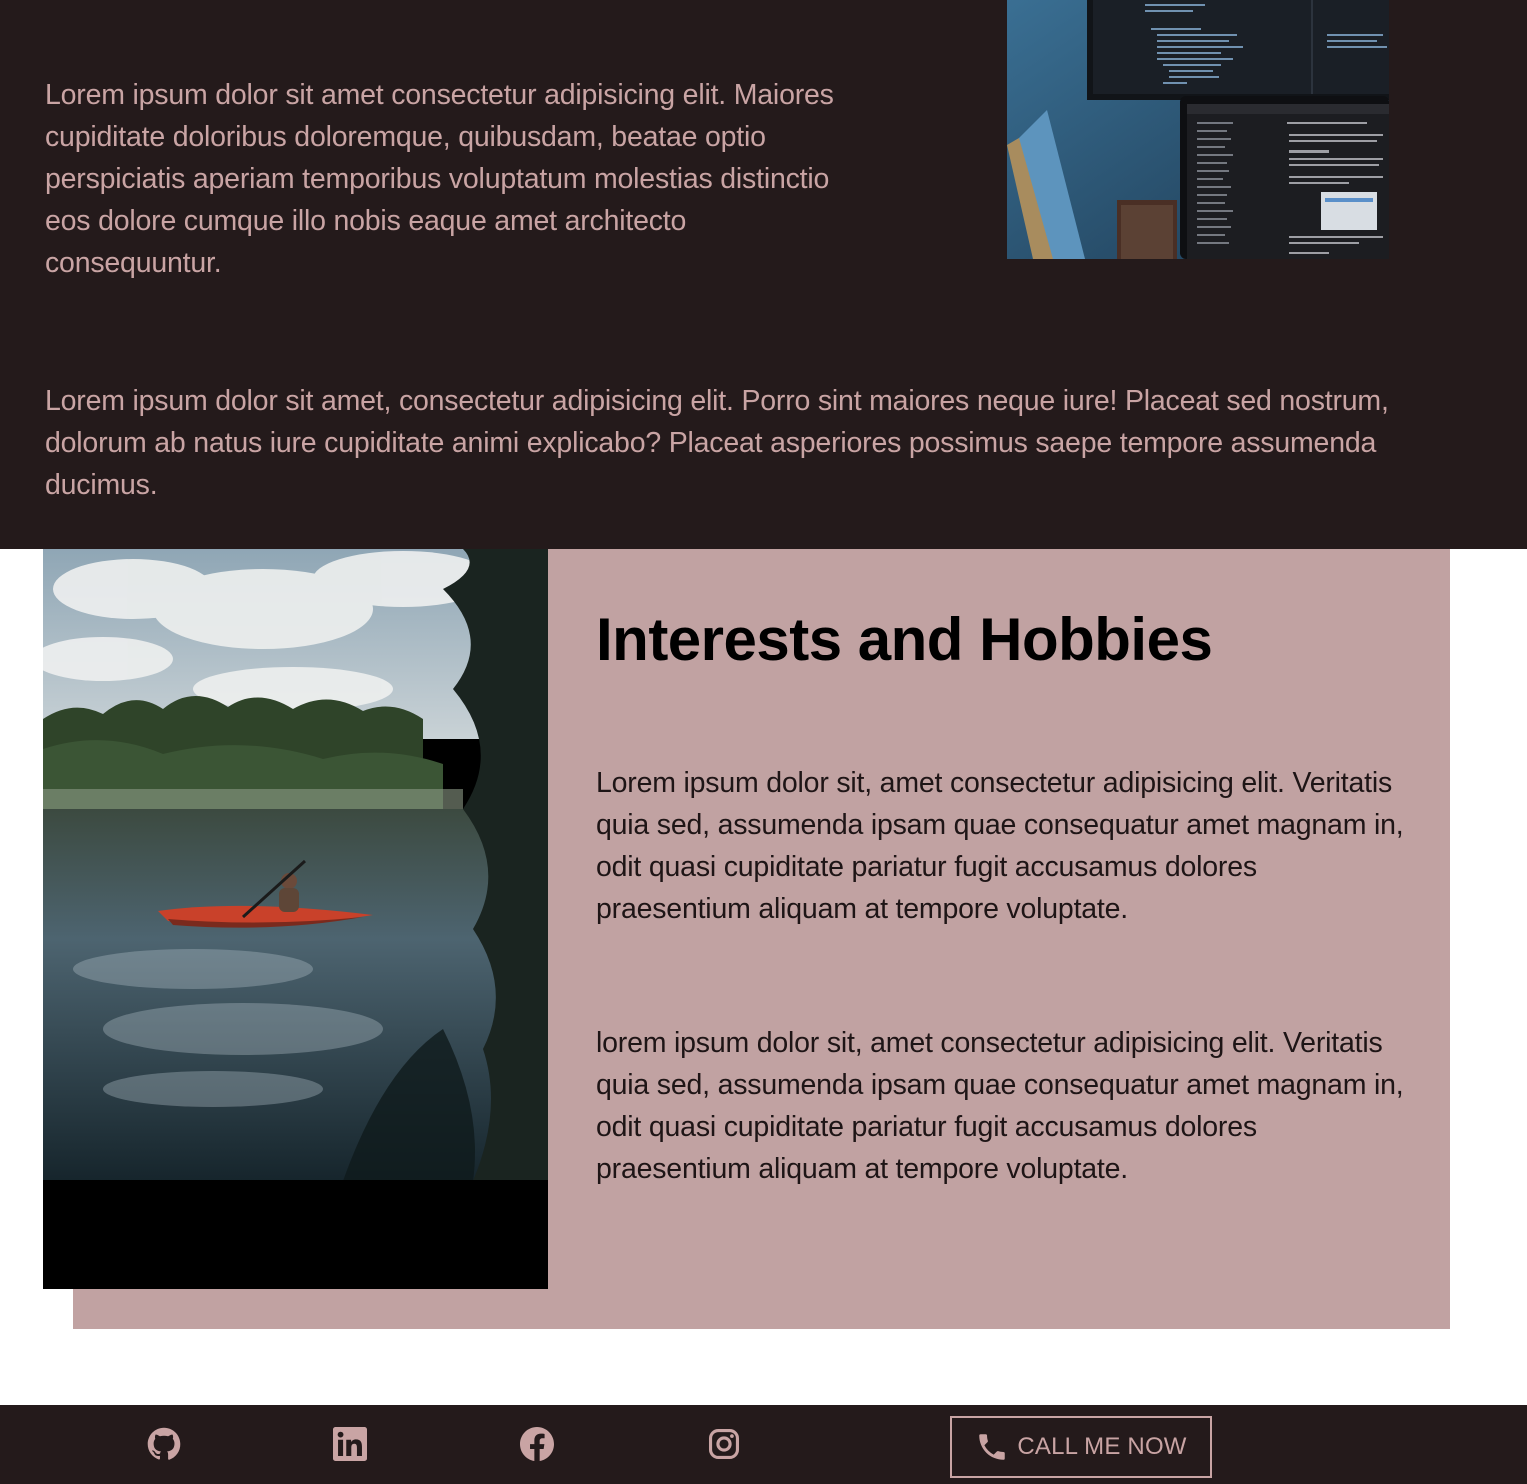 The image size is (1527, 1484). Describe the element at coordinates (350, 1444) in the screenshot. I see `linkedin-icon` at that location.